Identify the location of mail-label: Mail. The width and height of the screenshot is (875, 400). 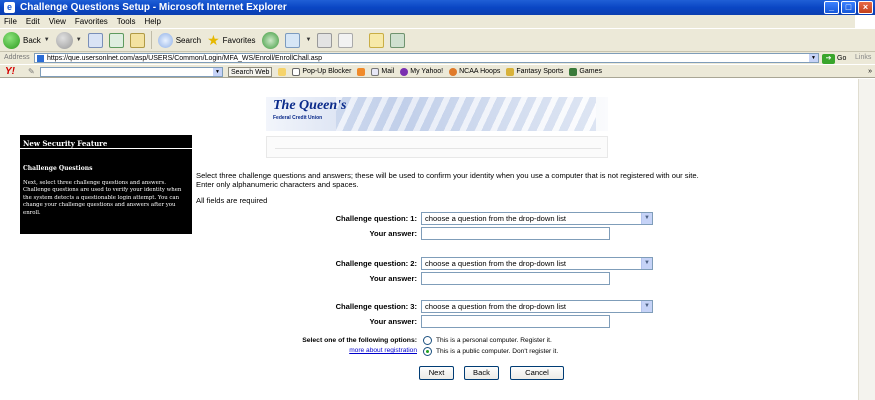
(388, 71).